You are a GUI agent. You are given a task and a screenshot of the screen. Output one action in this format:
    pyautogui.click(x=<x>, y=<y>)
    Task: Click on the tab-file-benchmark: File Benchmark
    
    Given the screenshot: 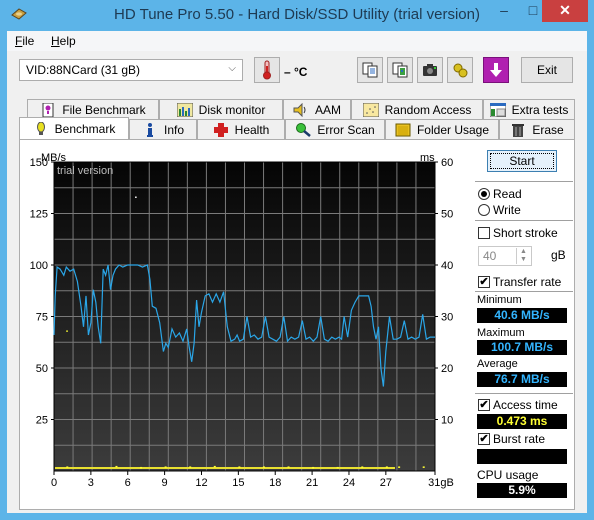 What is the action you would take?
    pyautogui.click(x=93, y=109)
    